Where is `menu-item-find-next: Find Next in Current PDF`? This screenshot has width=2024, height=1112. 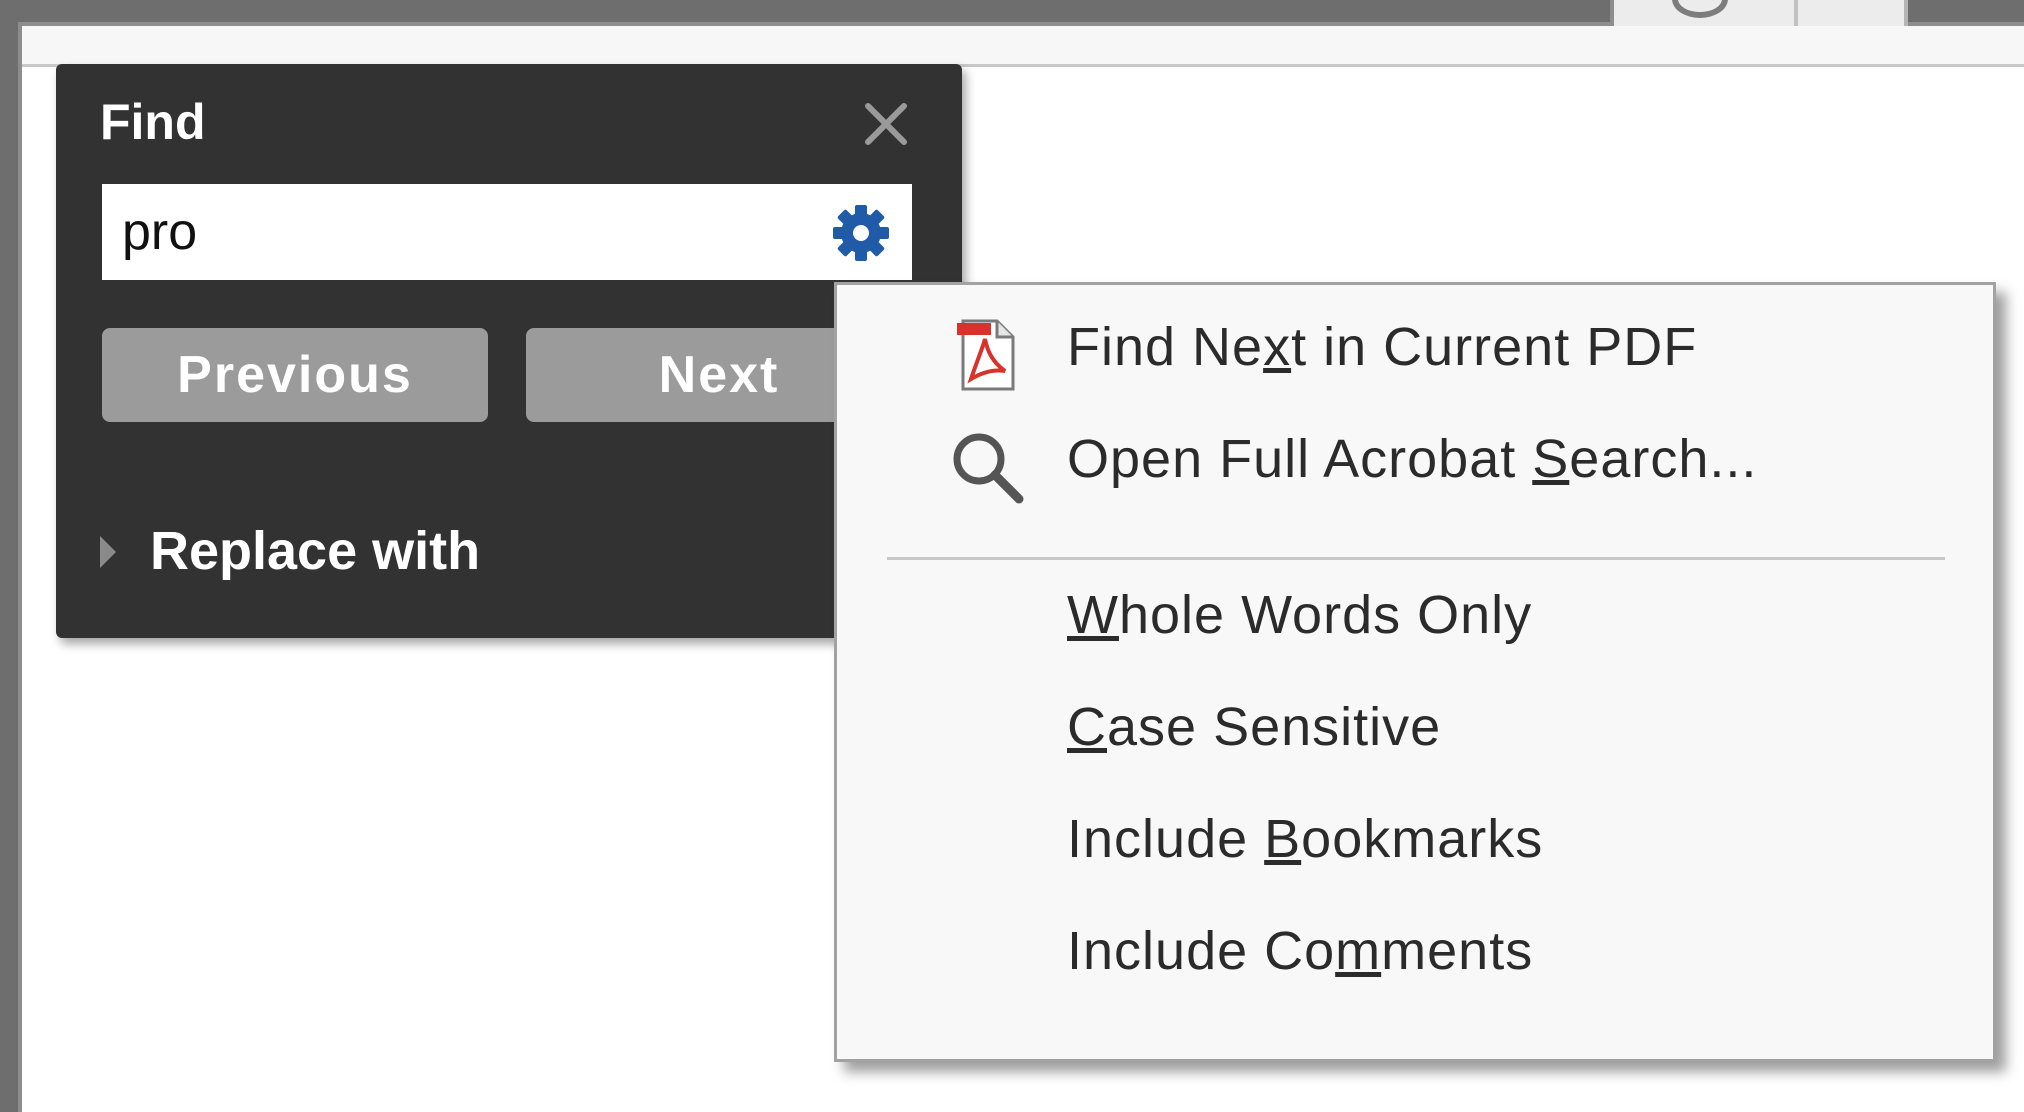
menu-item-find-next: Find Next in Current PDF is located at coordinates (1415, 347).